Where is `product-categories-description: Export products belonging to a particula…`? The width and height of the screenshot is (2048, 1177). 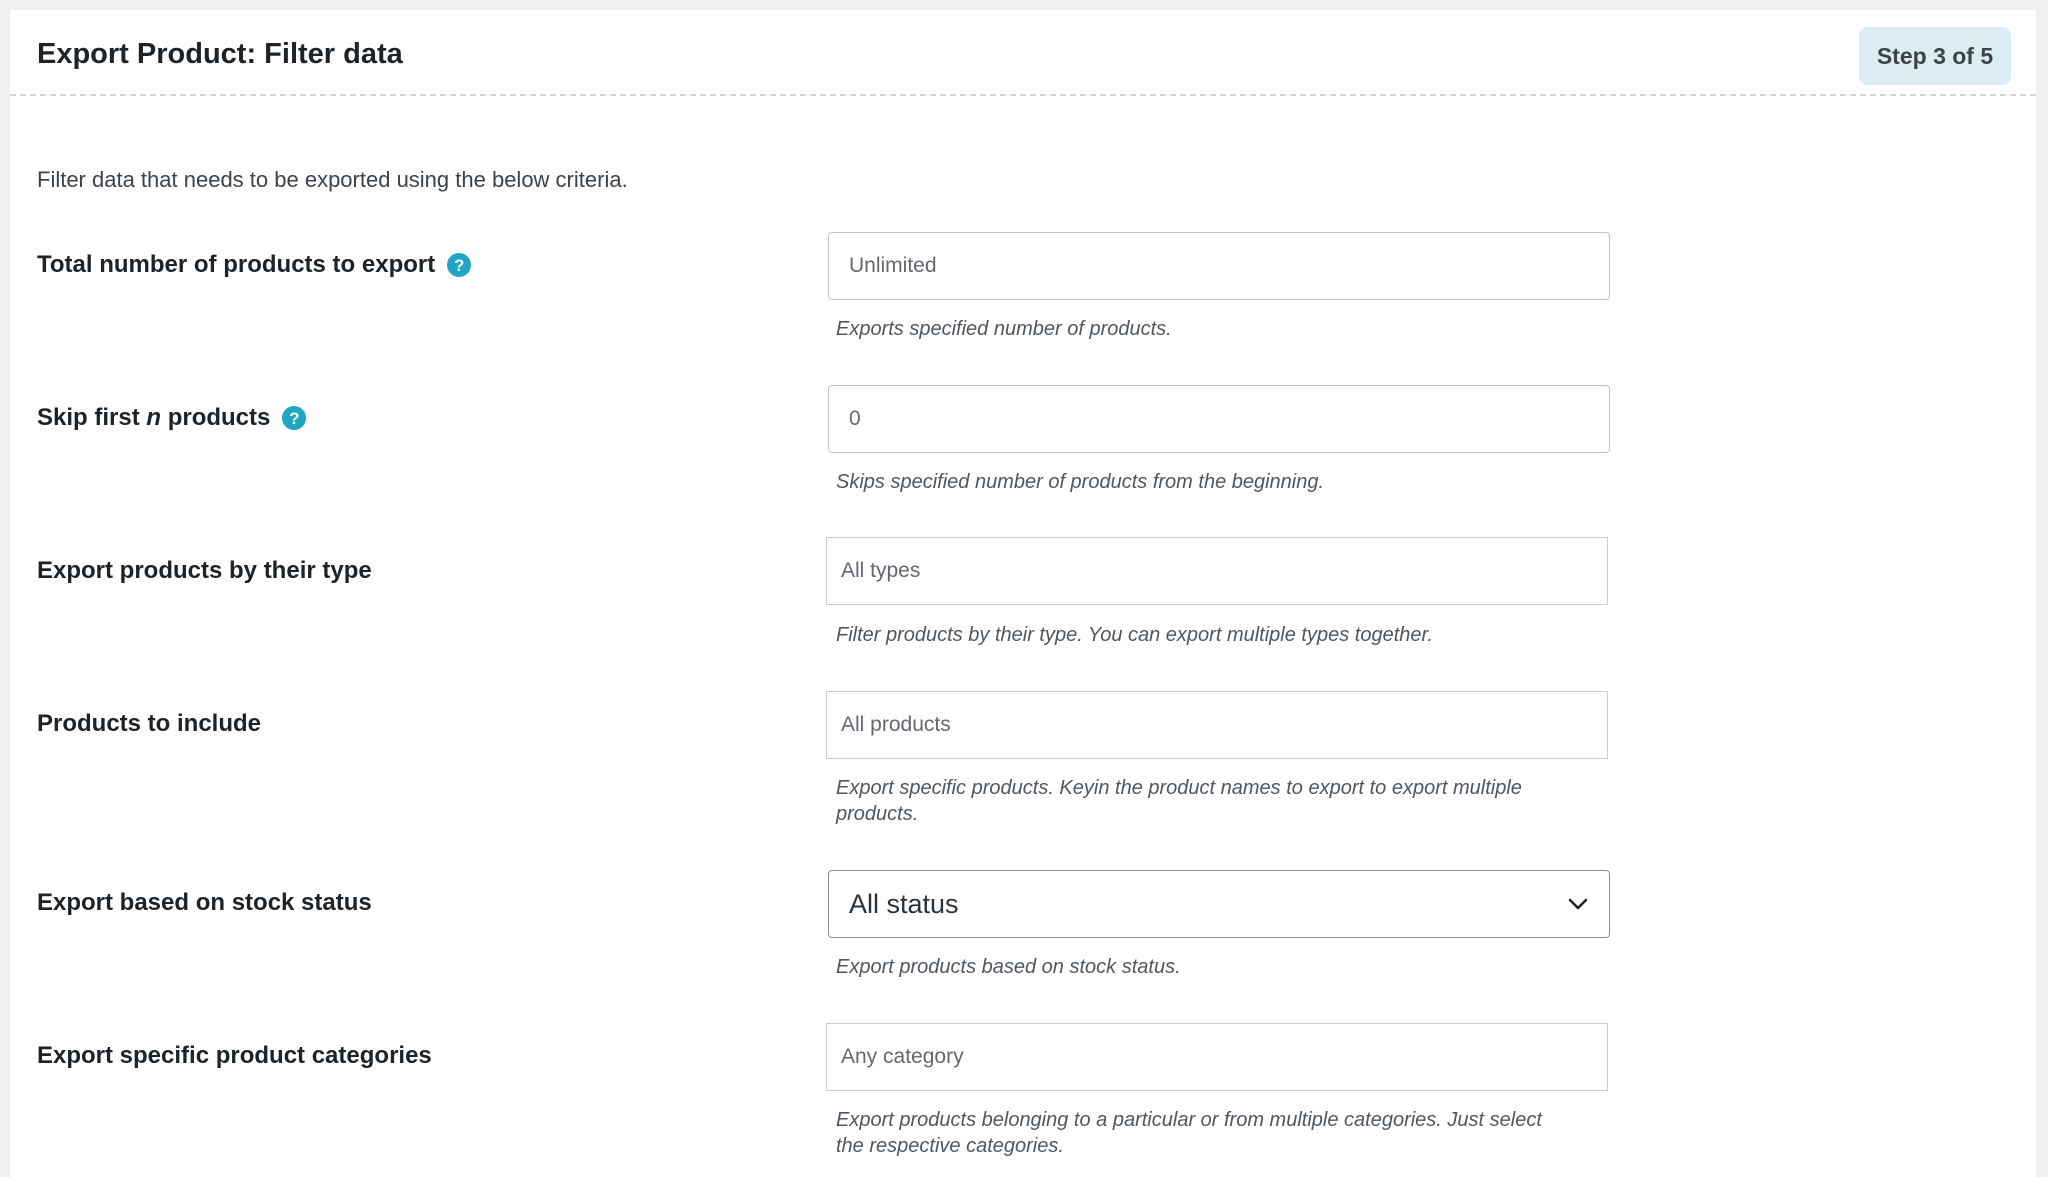
product-categories-description: Export products belonging to a particula… is located at coordinates (1236, 1133).